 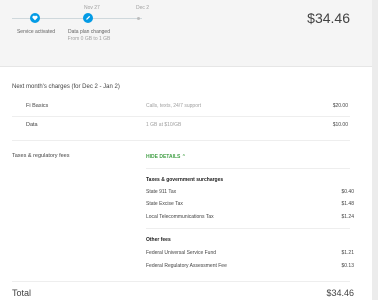 What do you see at coordinates (164, 125) in the screenshot?
I see `charge-desc: 1 GB at $10/GB` at bounding box center [164, 125].